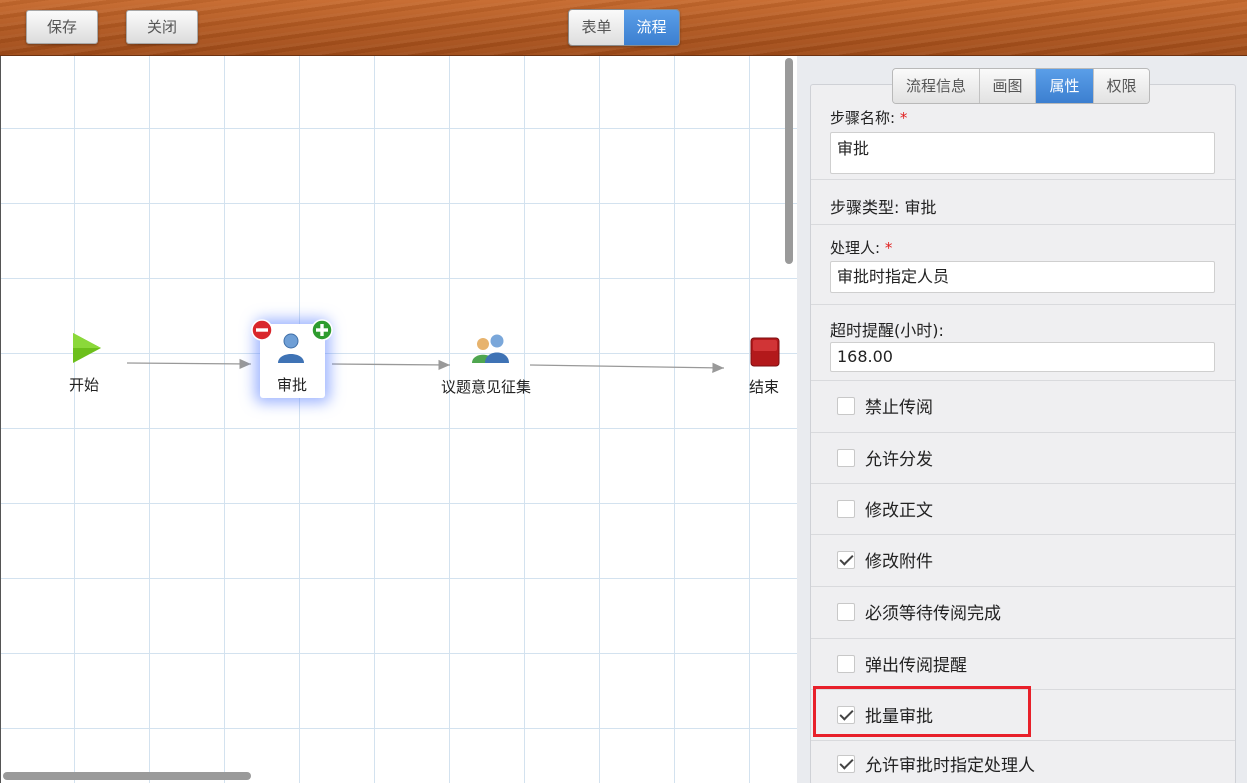 The image size is (1247, 783). What do you see at coordinates (764, 387) in the screenshot?
I see `node-label-end: 结束` at bounding box center [764, 387].